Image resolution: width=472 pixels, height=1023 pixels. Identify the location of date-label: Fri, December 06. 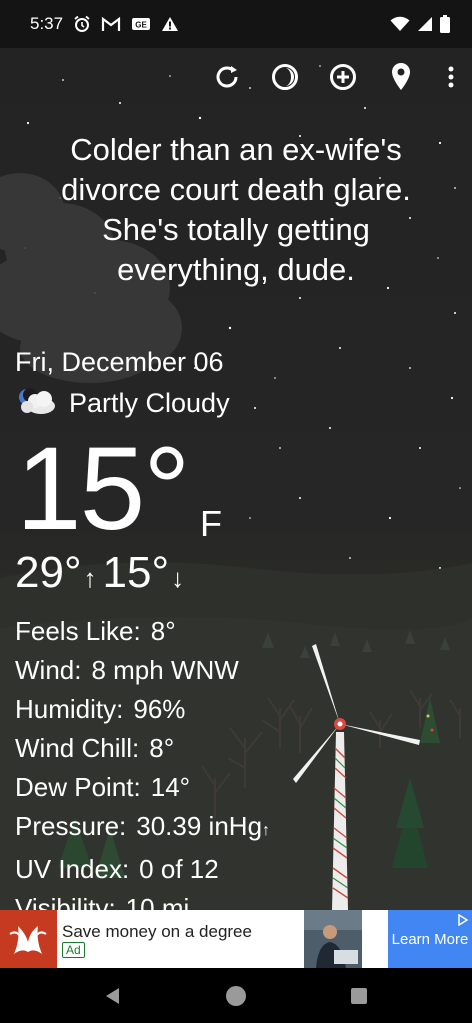
(119, 362).